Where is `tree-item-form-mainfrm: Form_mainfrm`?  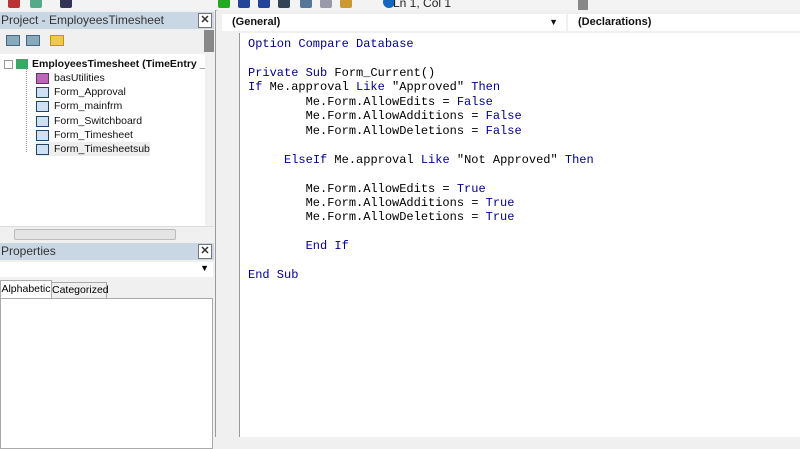
tree-item-form-mainfrm: Form_mainfrm is located at coordinates (79, 106).